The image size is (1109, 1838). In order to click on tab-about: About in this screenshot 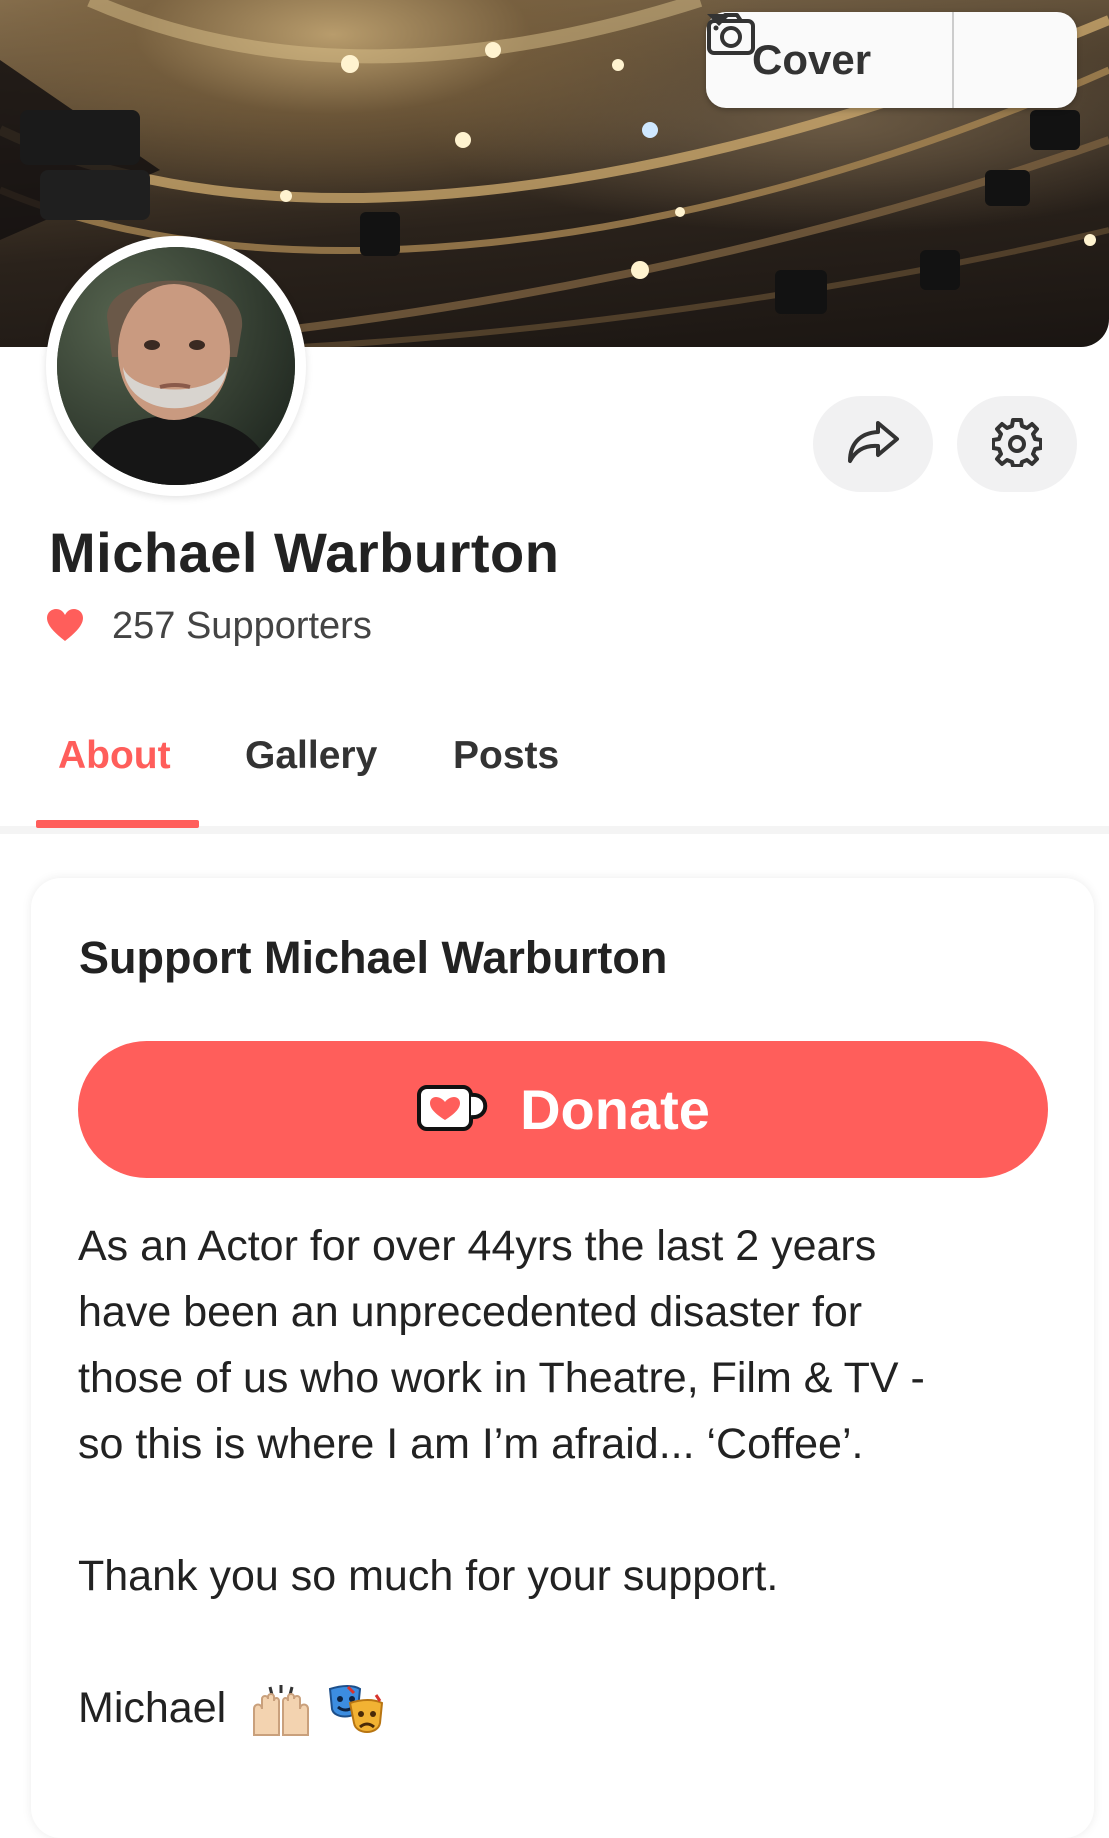, I will do `click(114, 756)`.